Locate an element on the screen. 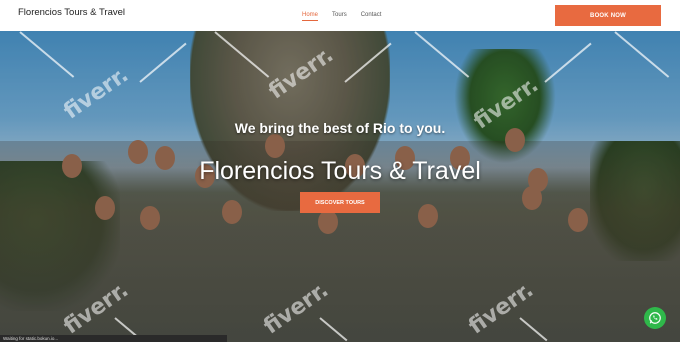 This screenshot has width=680, height=342. hero-tagline: We bring the best of Rio to you. is located at coordinates (340, 128).